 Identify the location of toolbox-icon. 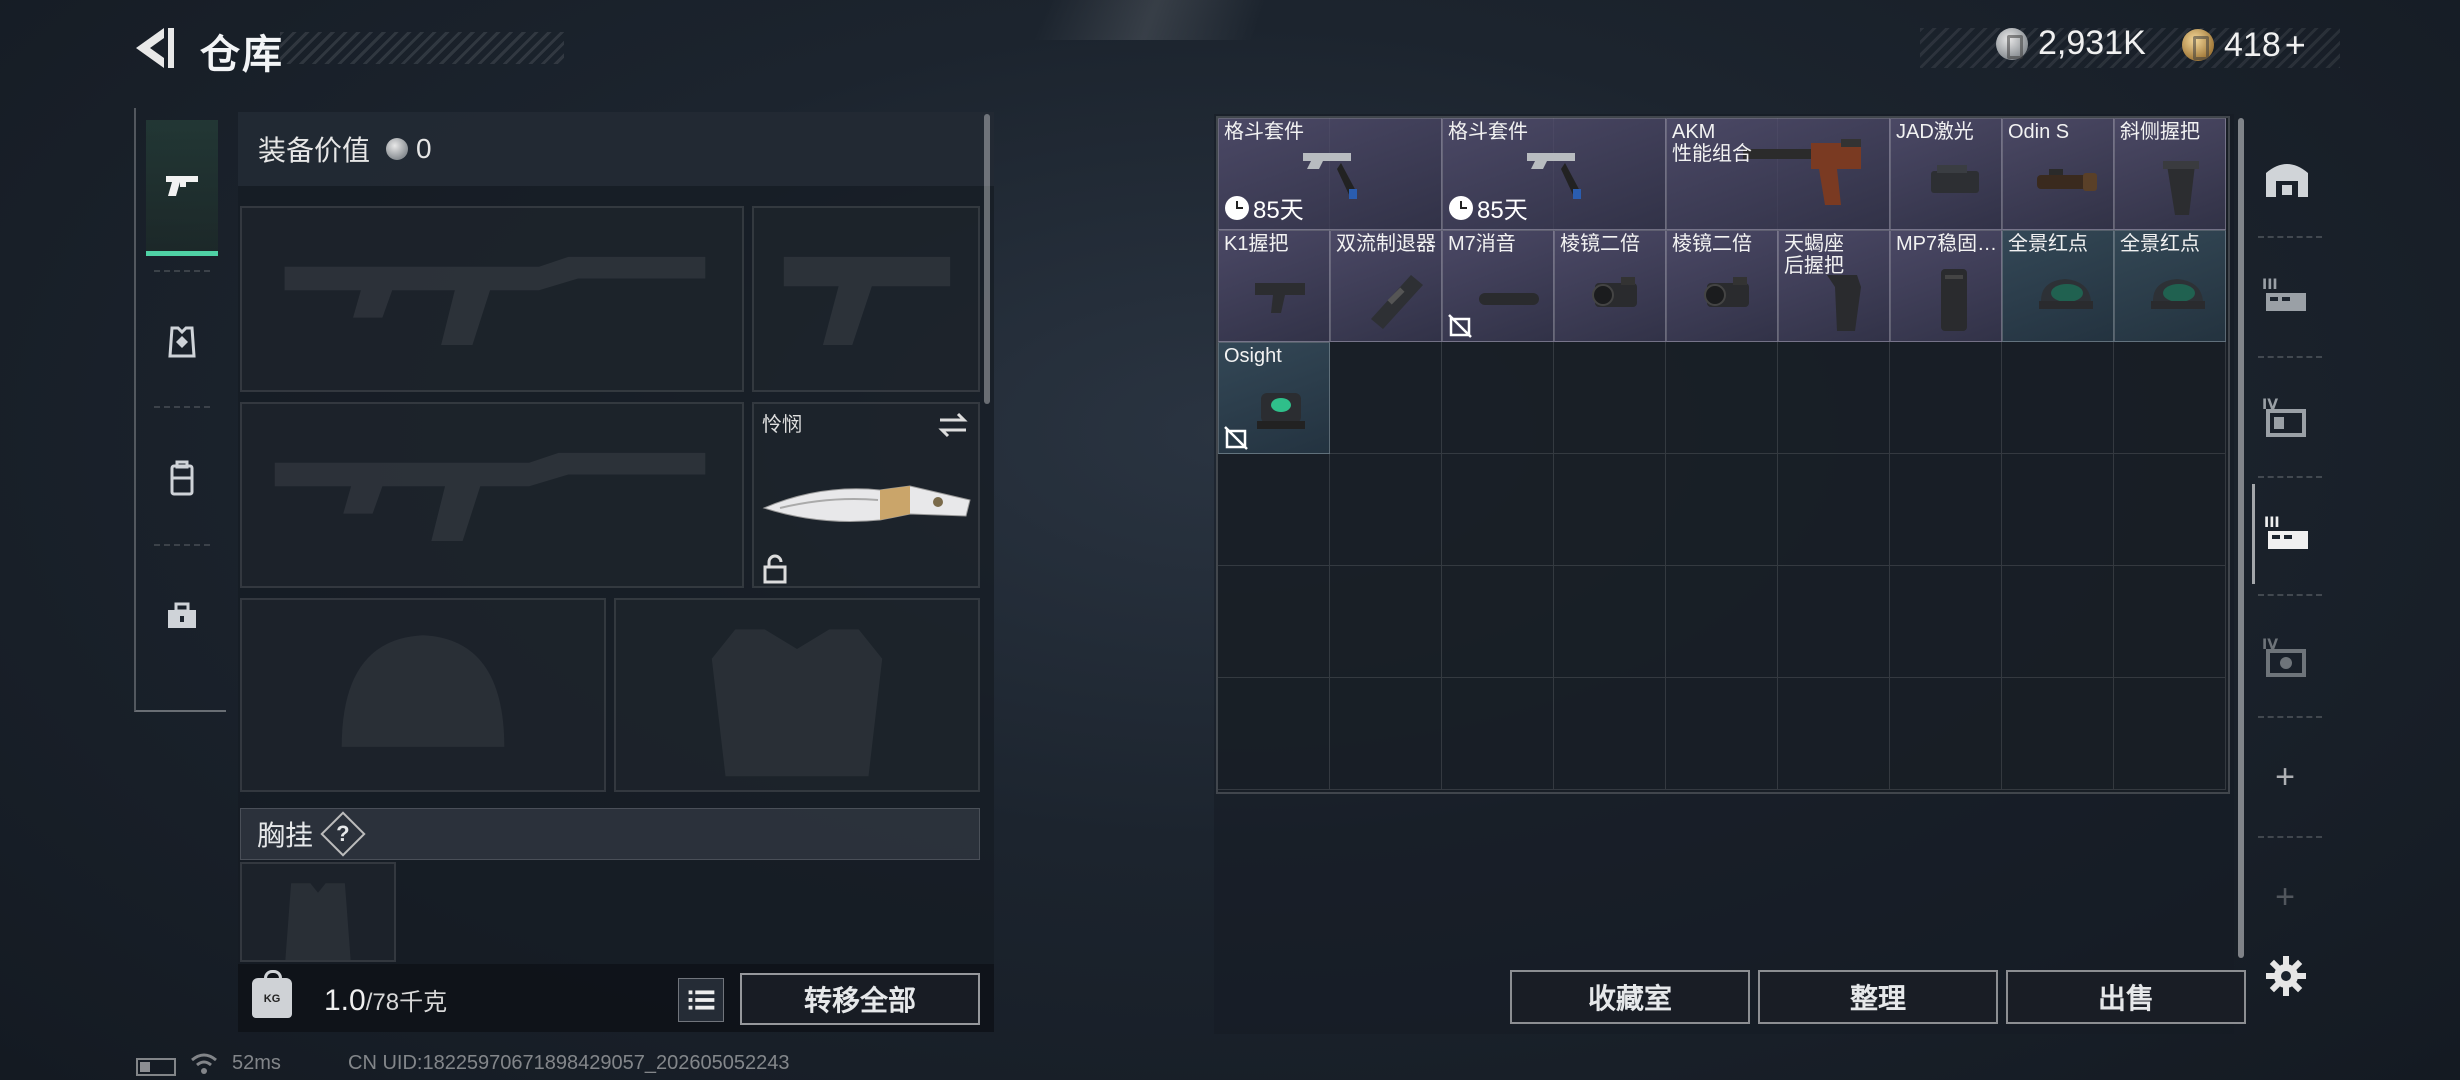
(182, 615).